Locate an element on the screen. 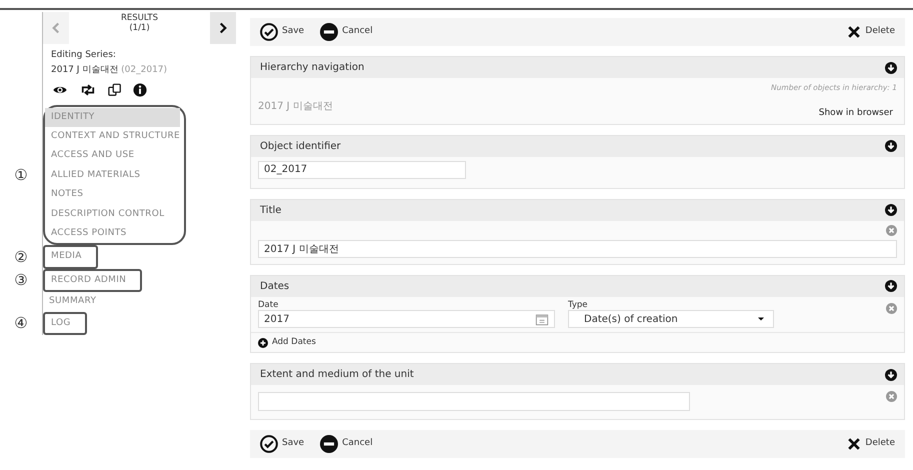 This screenshot has width=913, height=470. annotation-number: ② is located at coordinates (21, 257).